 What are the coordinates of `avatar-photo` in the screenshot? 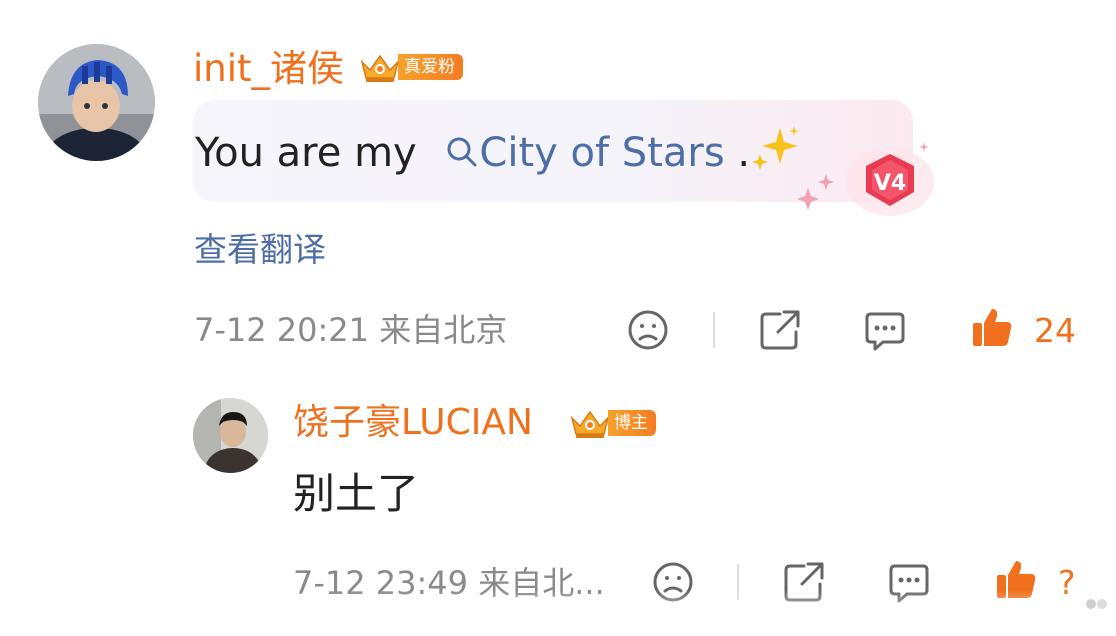 It's located at (96, 102).